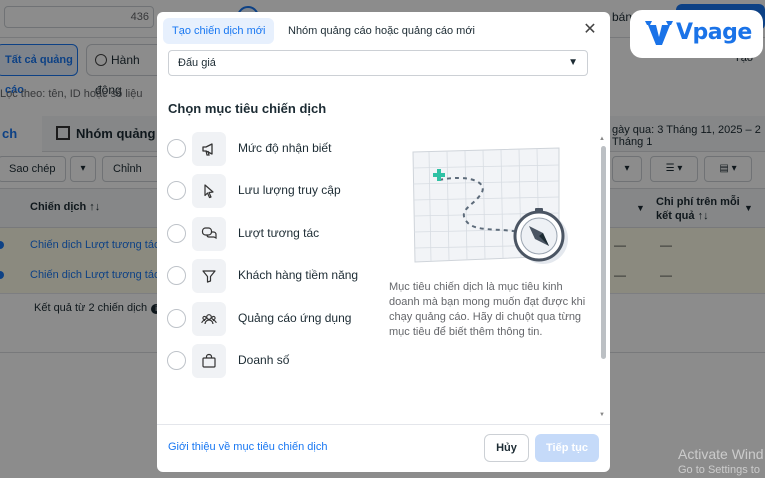 Image resolution: width=765 pixels, height=478 pixels. What do you see at coordinates (209, 276) in the screenshot?
I see `funnel-icon` at bounding box center [209, 276].